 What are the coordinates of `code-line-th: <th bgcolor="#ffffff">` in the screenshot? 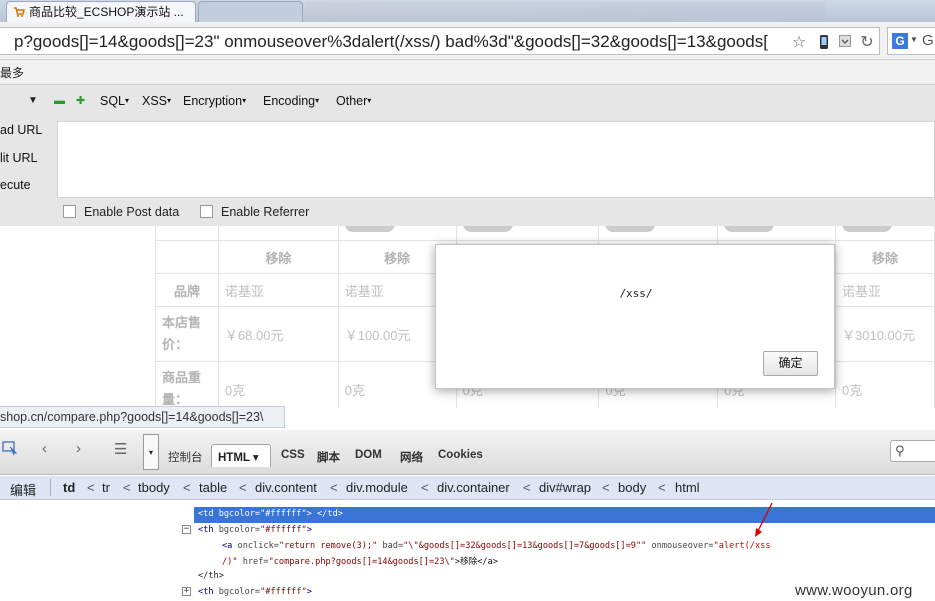 It's located at (255, 530).